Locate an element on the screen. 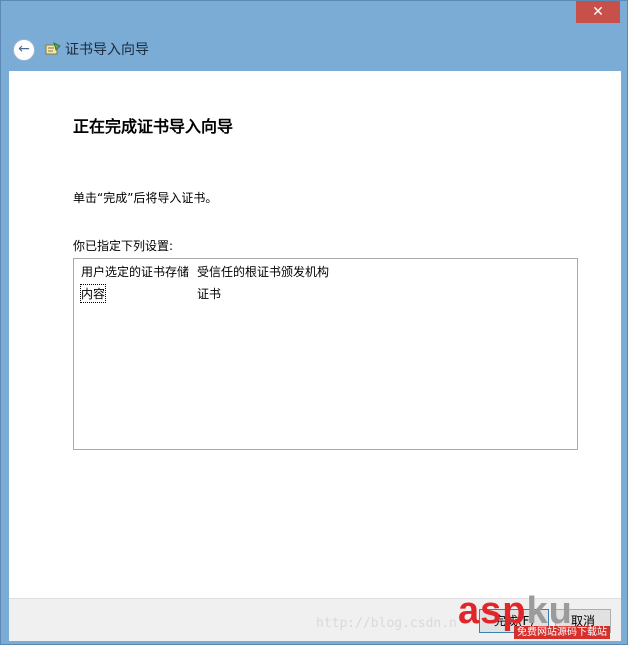 The height and width of the screenshot is (645, 628). watermark-url: http://blog.csdn.n is located at coordinates (386, 623).